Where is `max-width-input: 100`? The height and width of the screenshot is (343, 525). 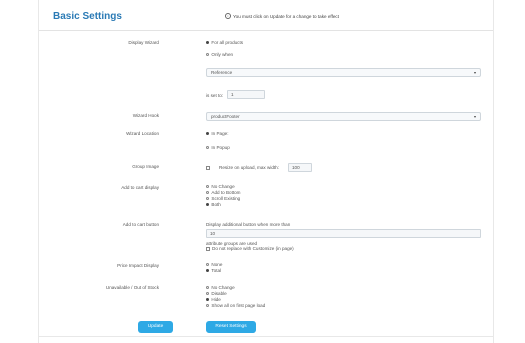 max-width-input: 100 is located at coordinates (300, 167).